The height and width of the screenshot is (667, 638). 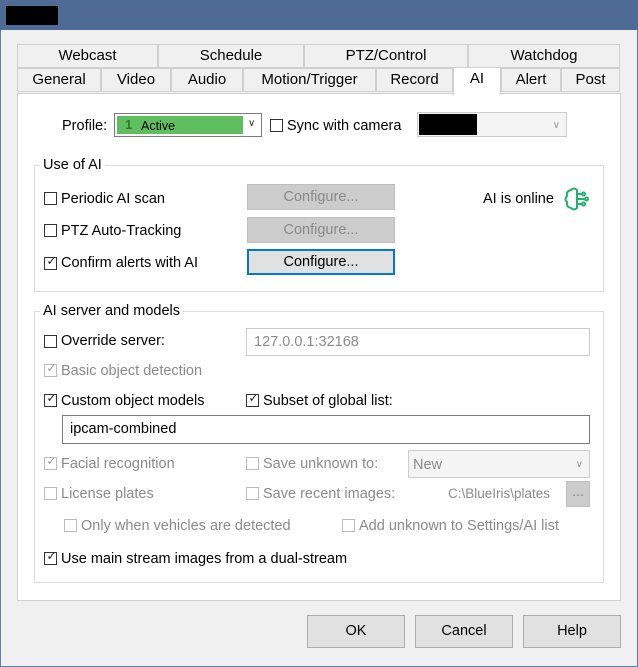 I want to click on redacted-camera-name, so click(x=448, y=124).